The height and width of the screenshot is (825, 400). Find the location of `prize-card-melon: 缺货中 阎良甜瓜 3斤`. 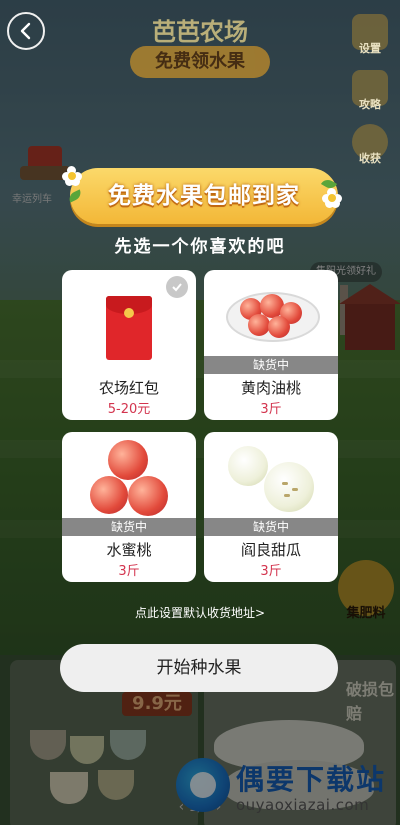

prize-card-melon: 缺货中 阎良甜瓜 3斤 is located at coordinates (271, 507).